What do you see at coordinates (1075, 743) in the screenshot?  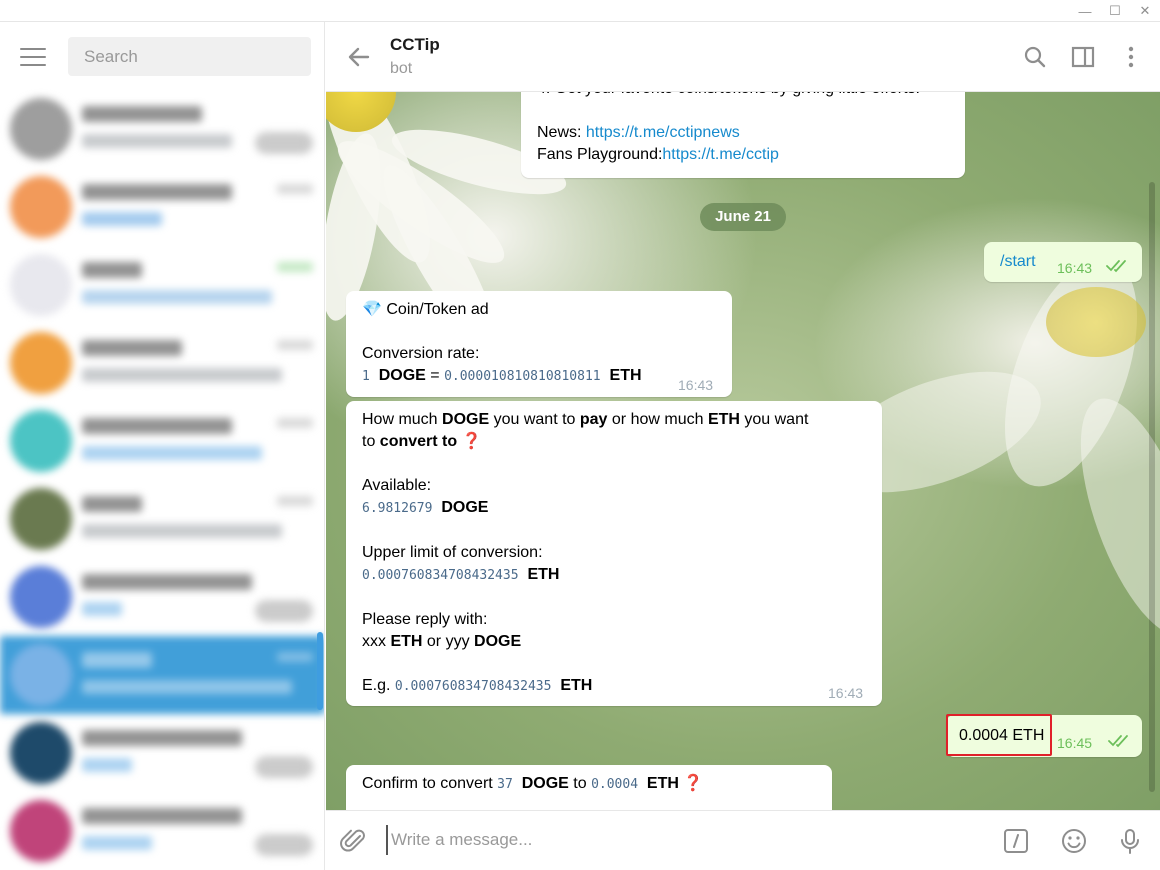 I see `message-time: 16:45` at bounding box center [1075, 743].